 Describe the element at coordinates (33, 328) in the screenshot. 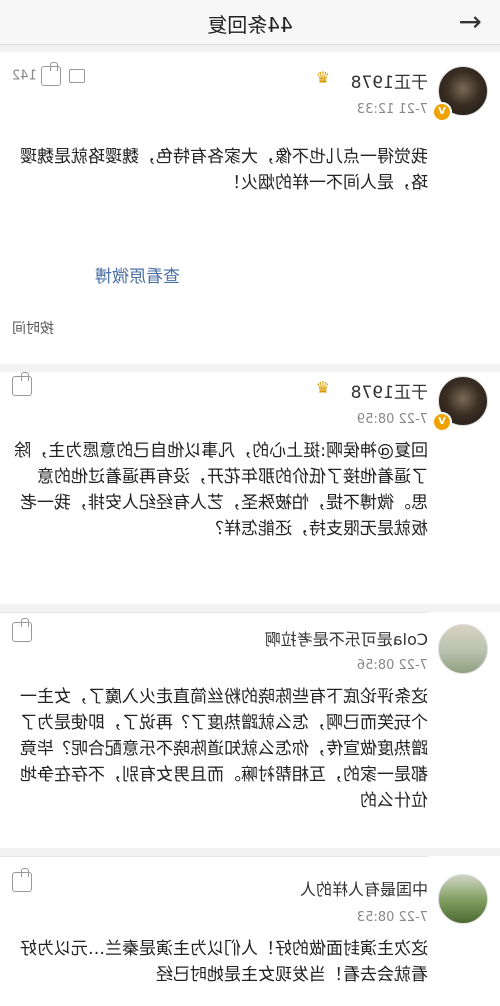

I see `sort-label: 按时间` at that location.